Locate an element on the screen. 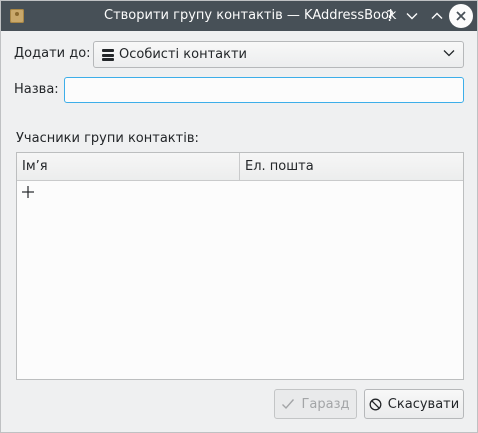 The image size is (478, 433). group-name-input is located at coordinates (264, 90).